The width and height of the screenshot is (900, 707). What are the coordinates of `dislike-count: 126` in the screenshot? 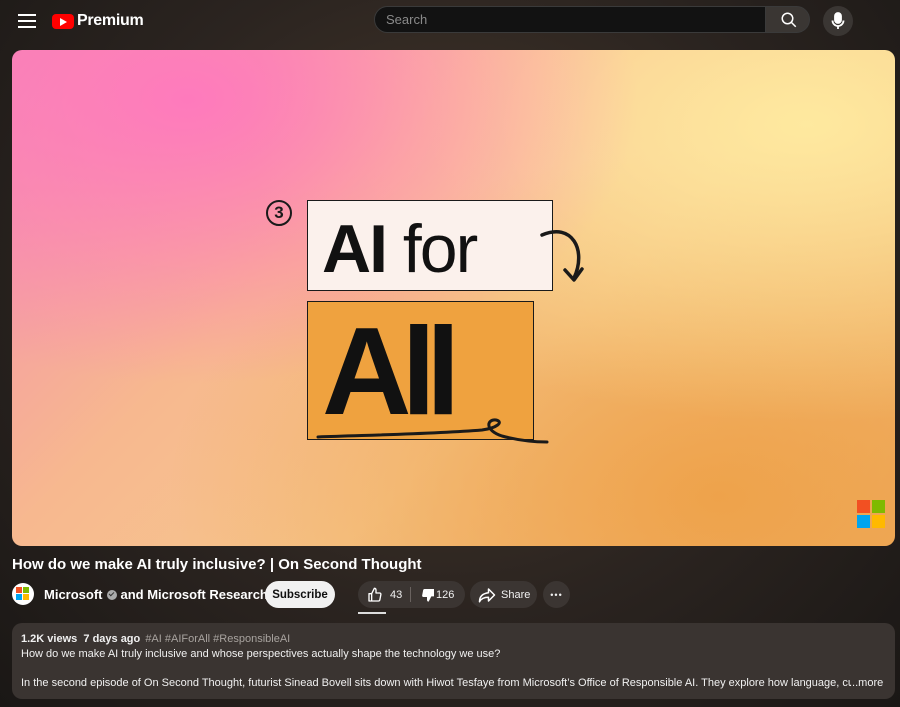 It's located at (445, 594).